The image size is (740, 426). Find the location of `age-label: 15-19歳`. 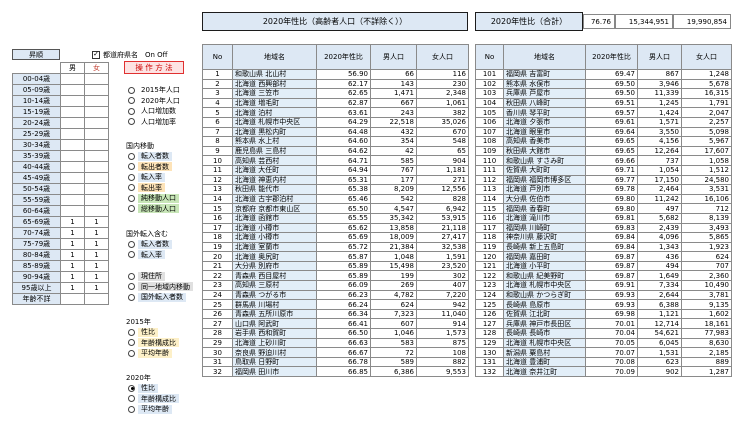

age-label: 15-19歳 is located at coordinates (36, 112).